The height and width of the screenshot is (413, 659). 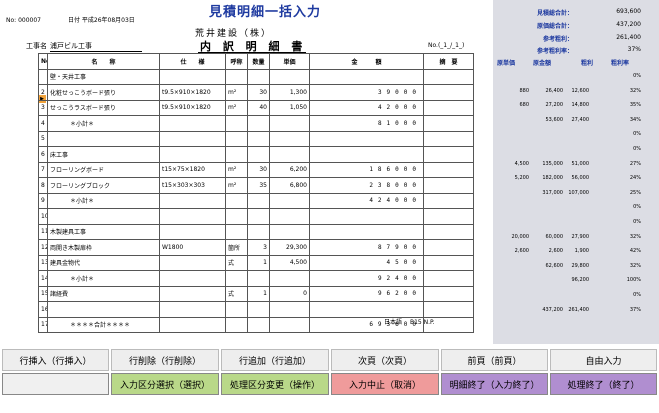 I want to click on table-row: 11木製建具工事, so click(x=256, y=231).